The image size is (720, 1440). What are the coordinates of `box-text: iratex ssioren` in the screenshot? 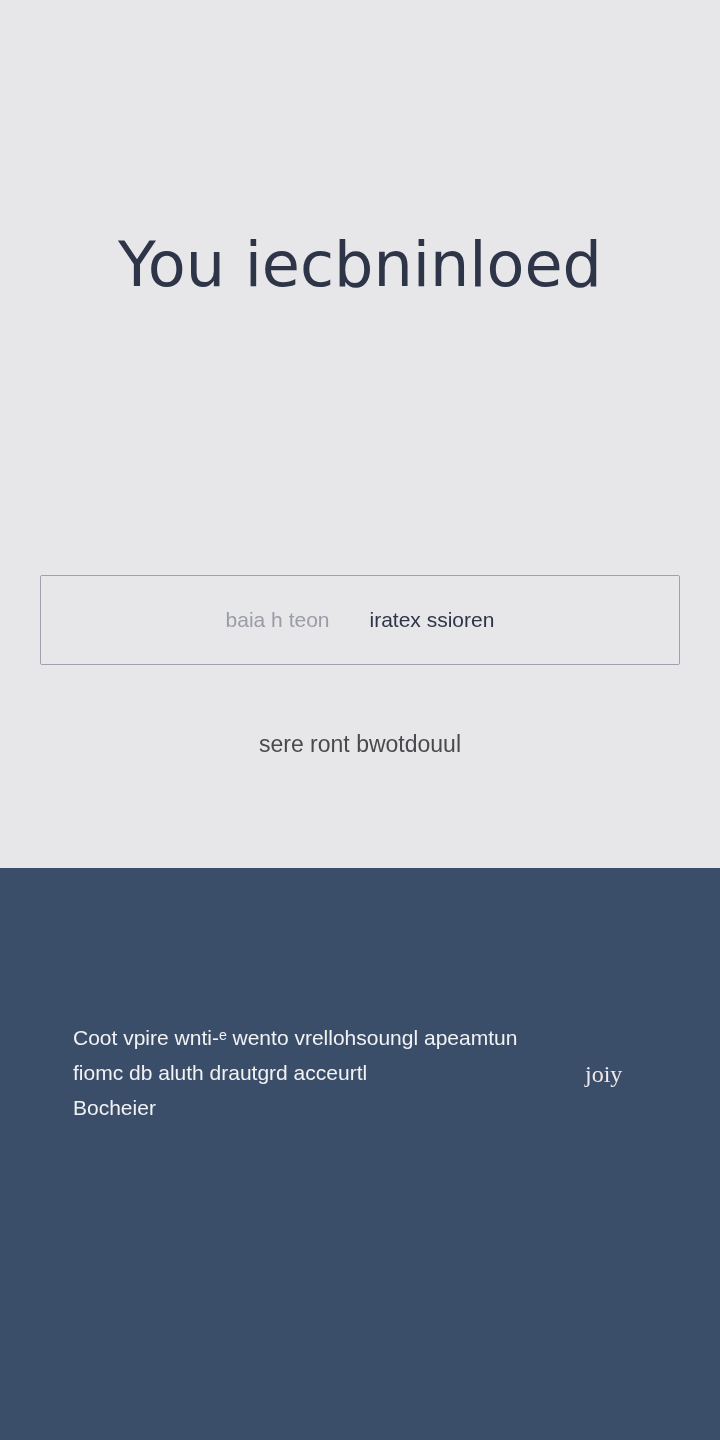 It's located at (432, 620).